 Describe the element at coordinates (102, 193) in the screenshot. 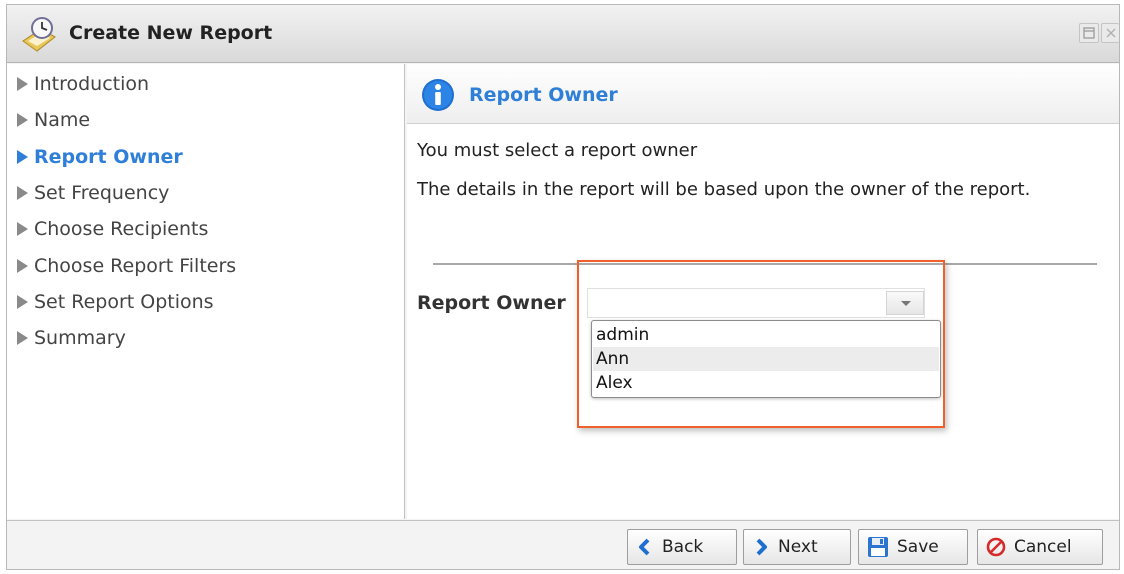

I see `nav-item-label: Set Frequency` at that location.